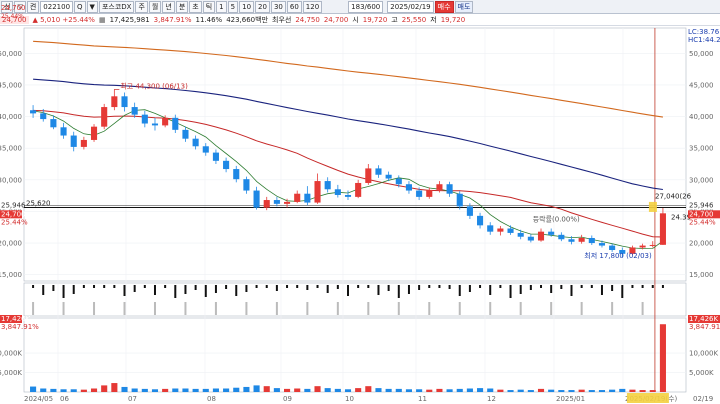 Image resolution: width=720 pixels, height=404 pixels. What do you see at coordinates (262, 6) in the screenshot?
I see `toolbar-item-16: 20` at bounding box center [262, 6].